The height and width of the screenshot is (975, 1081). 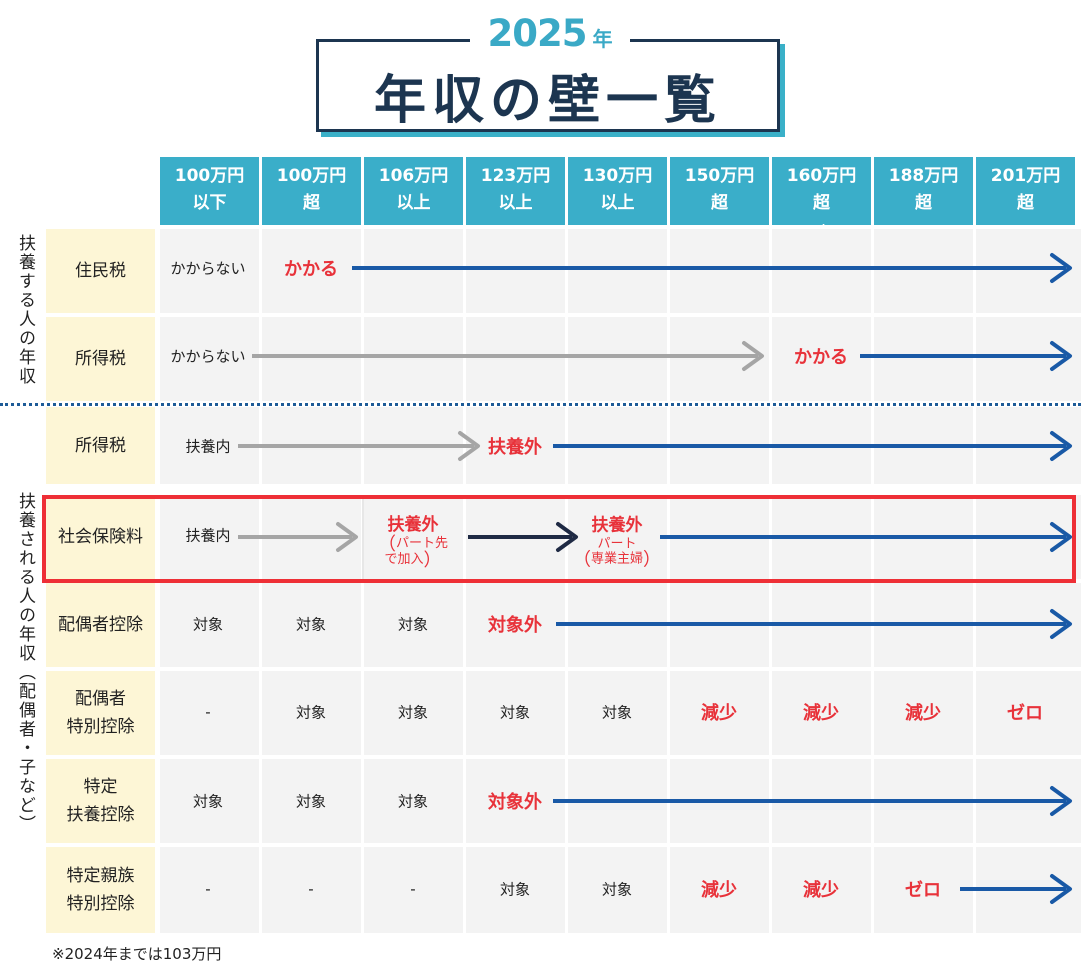 I want to click on social-insurance-highlight, so click(x=559, y=539).